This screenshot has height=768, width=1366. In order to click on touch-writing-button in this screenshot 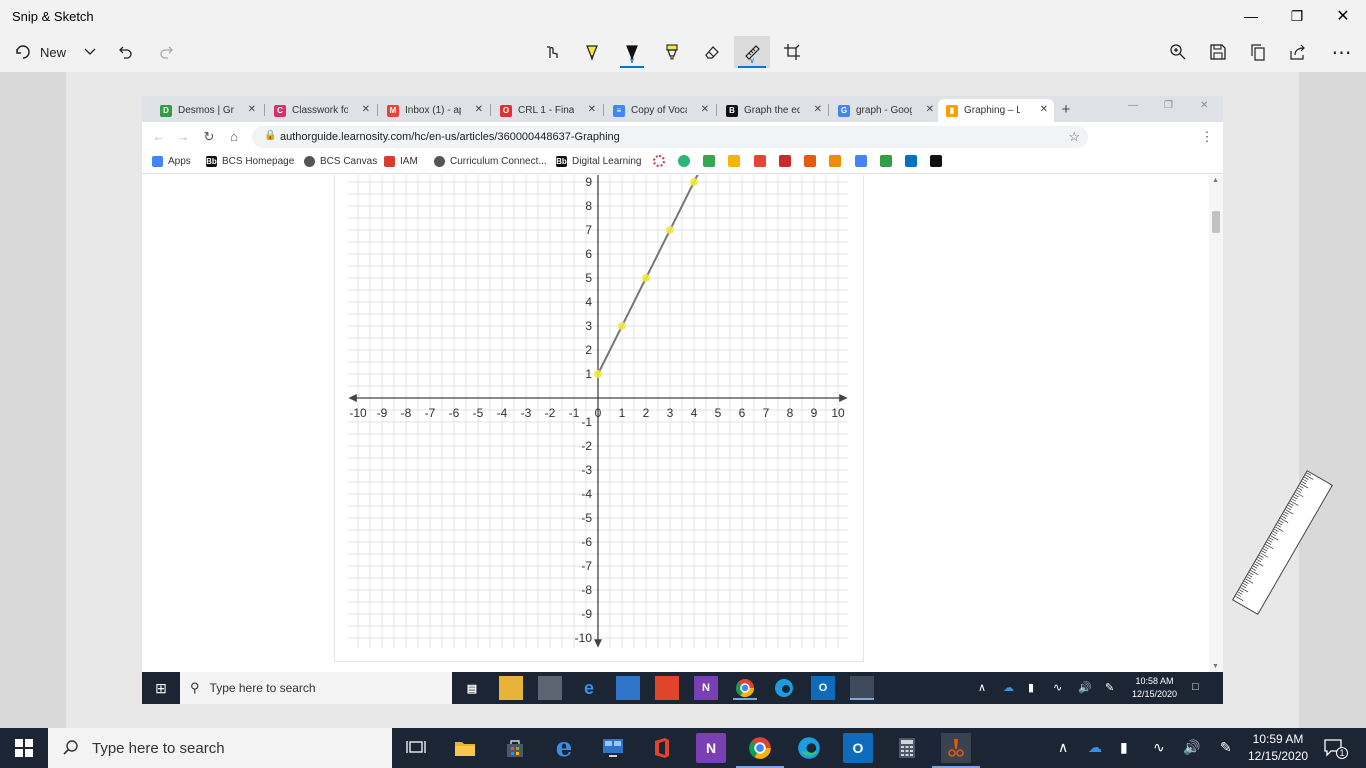, I will do `click(552, 52)`.